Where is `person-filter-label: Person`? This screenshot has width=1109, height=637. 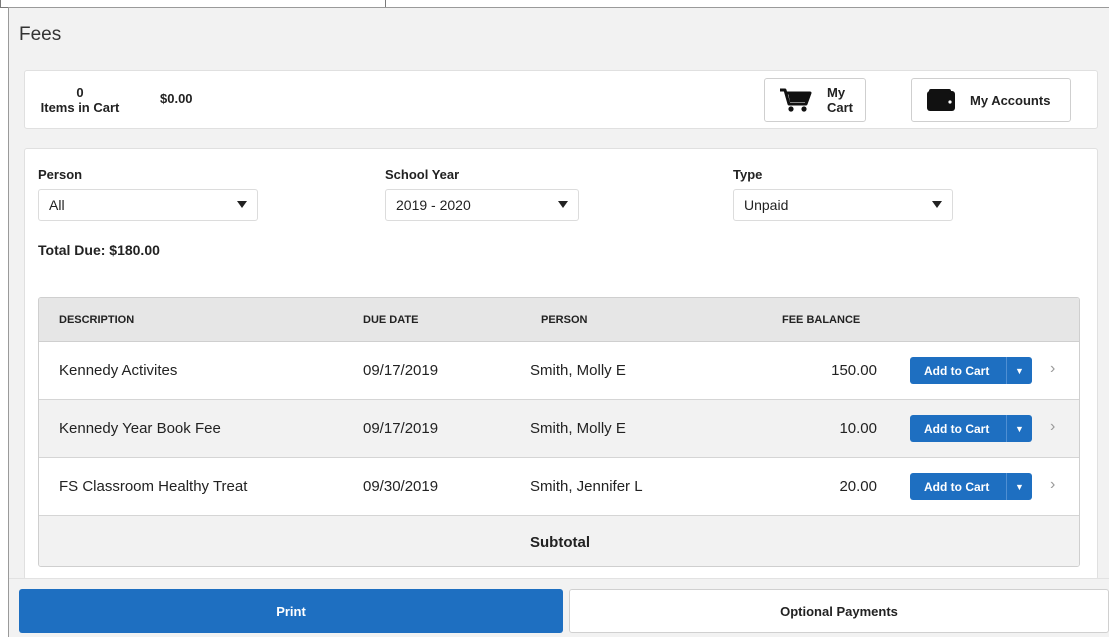 person-filter-label: Person is located at coordinates (60, 174).